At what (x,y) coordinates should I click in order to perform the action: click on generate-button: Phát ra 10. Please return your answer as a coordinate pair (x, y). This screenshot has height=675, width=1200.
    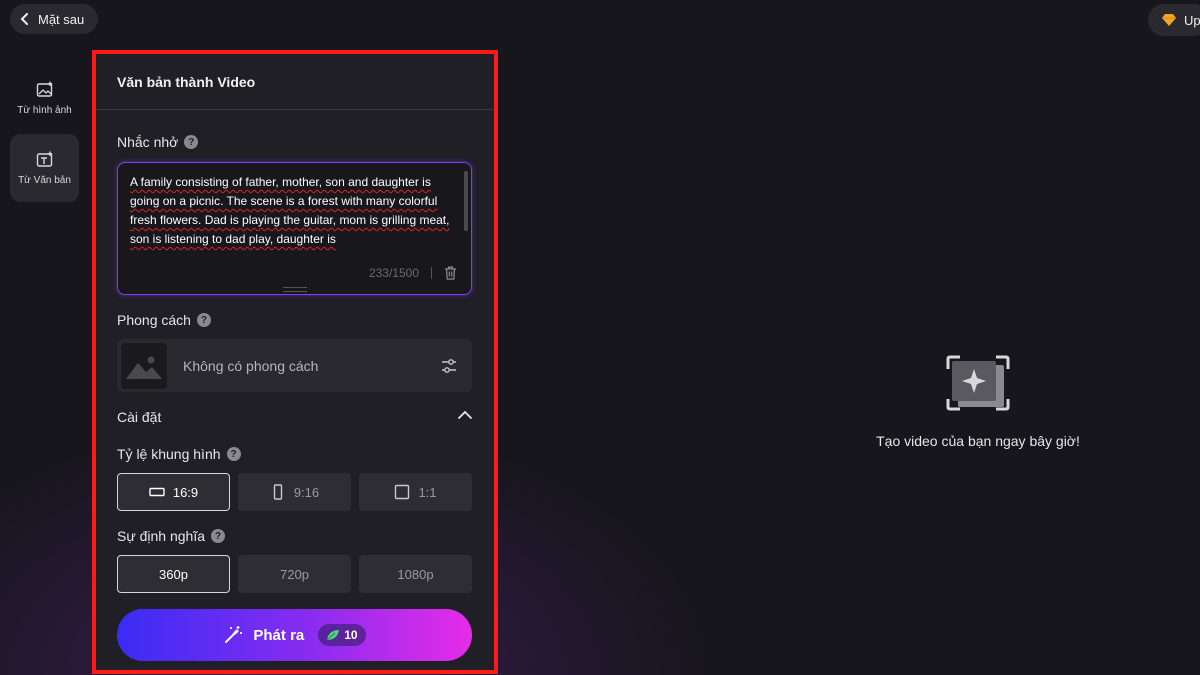
    Looking at the image, I should click on (294, 635).